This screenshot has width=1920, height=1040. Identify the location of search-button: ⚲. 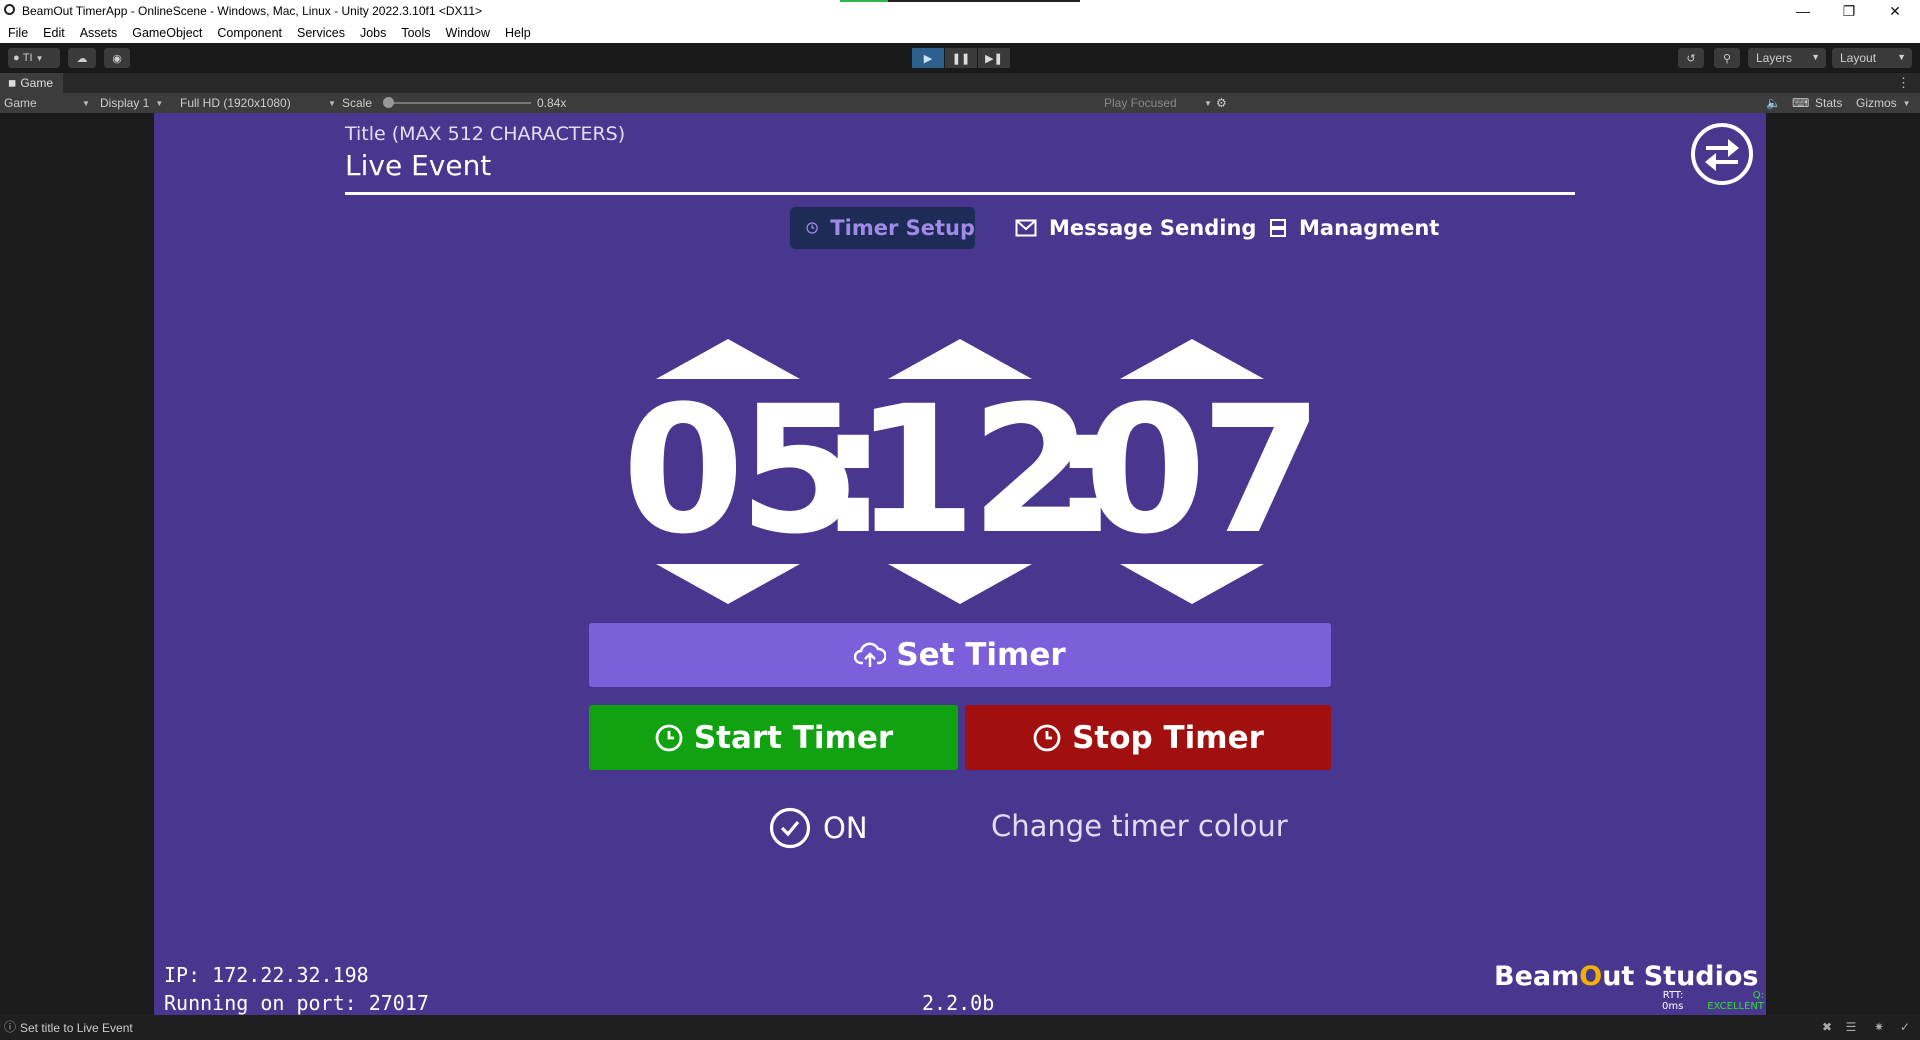
(1727, 58).